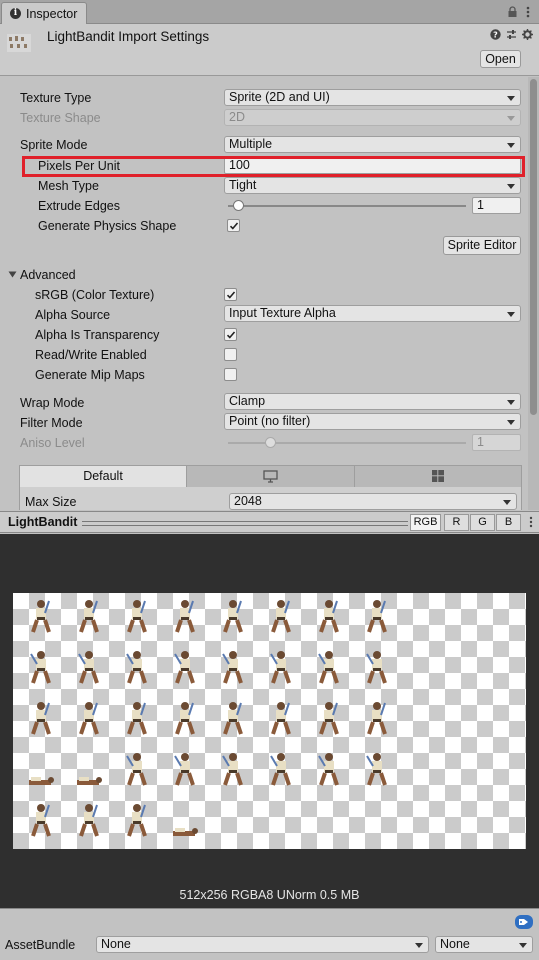 This screenshot has width=539, height=960. What do you see at coordinates (269, 934) in the screenshot?
I see `asset-bundle-bar: AssetBundle None None` at bounding box center [269, 934].